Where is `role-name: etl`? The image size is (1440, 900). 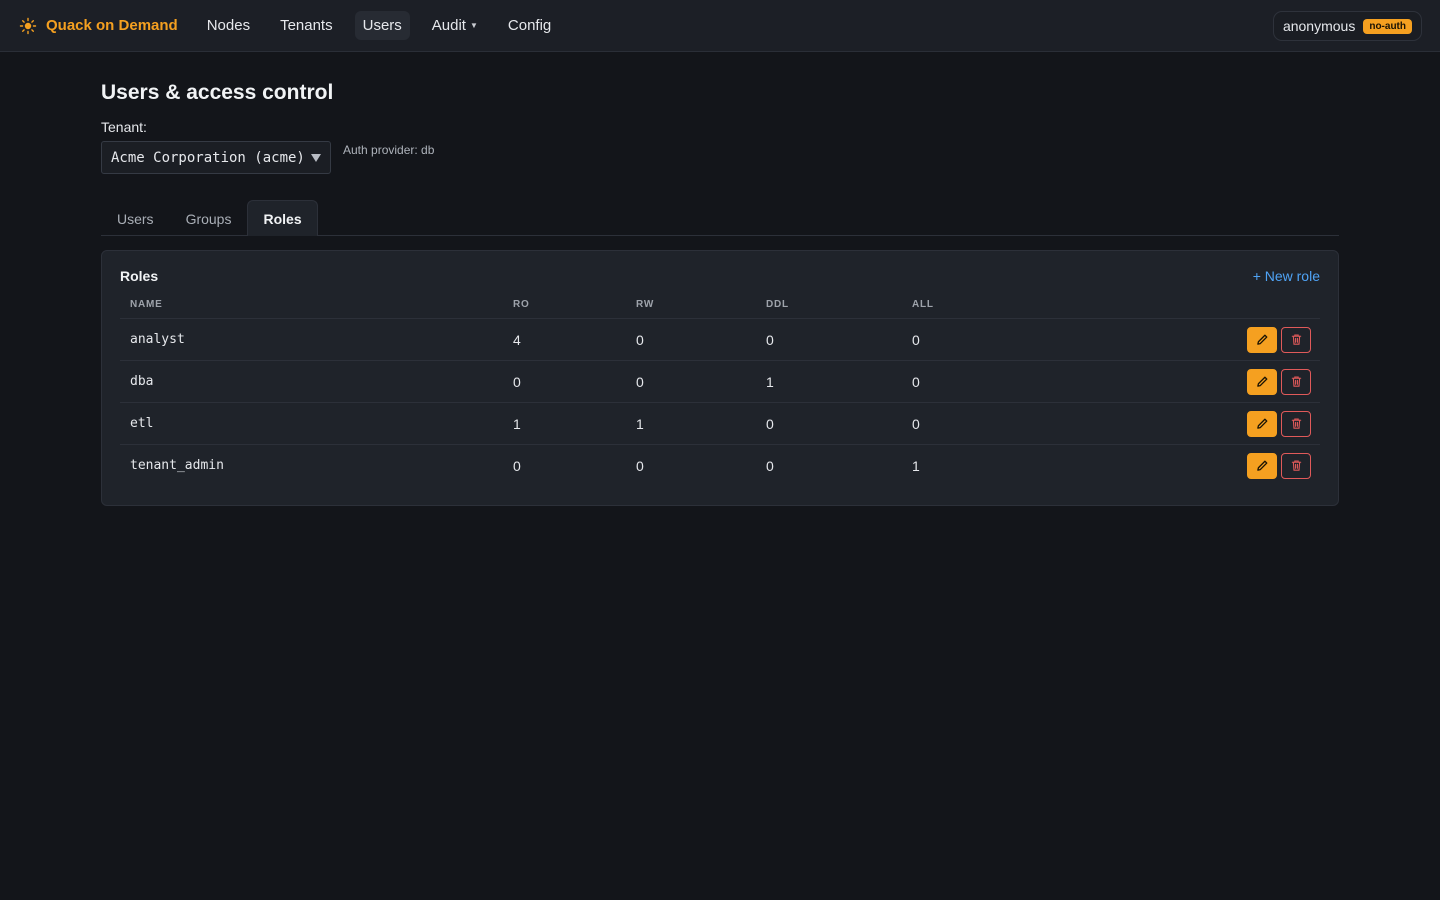 role-name: etl is located at coordinates (311, 423).